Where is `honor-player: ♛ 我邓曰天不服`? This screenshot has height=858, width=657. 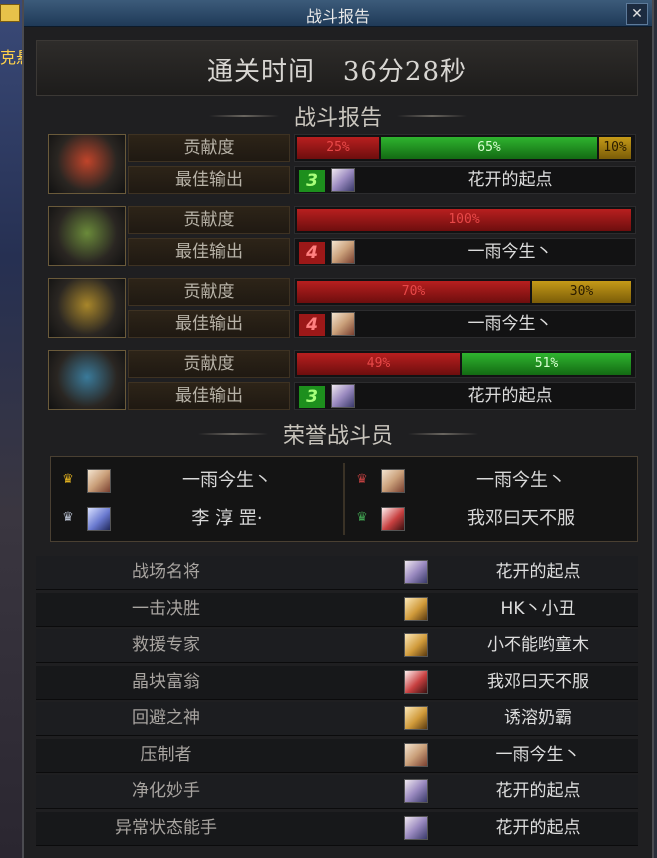 honor-player: ♛ 我邓曰天不服 is located at coordinates (489, 519).